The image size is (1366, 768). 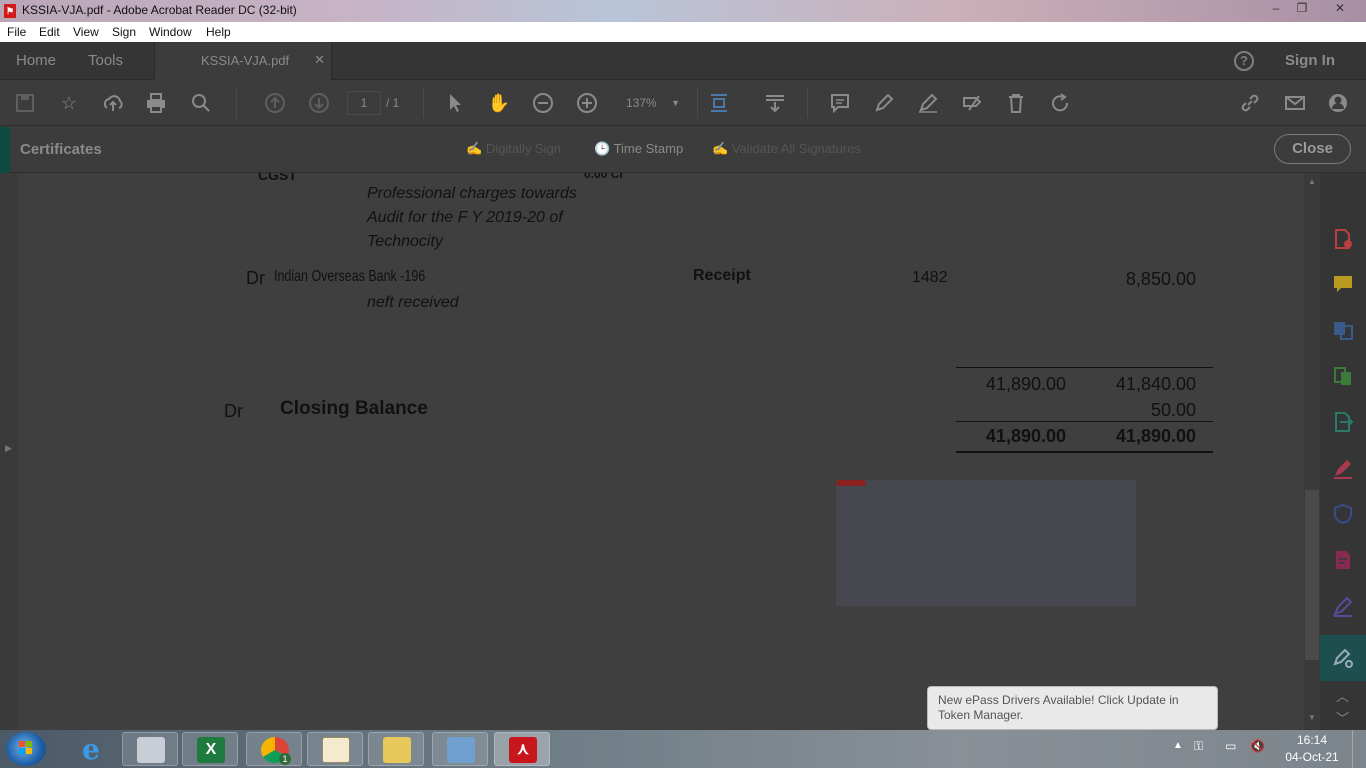 What do you see at coordinates (1302, 9) in the screenshot?
I see `maximize-button: ❐` at bounding box center [1302, 9].